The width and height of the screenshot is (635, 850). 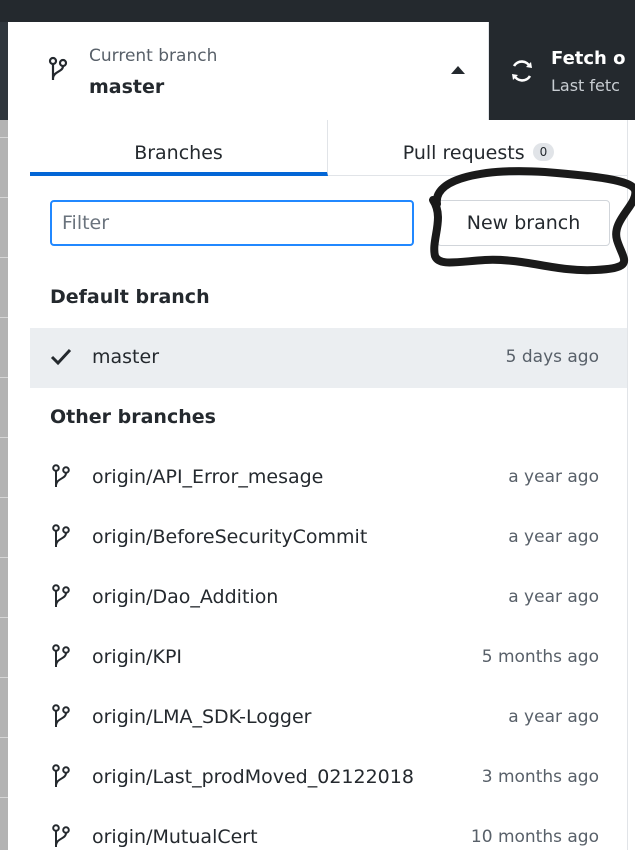 I want to click on fetch-title: Fetch o, so click(x=588, y=58).